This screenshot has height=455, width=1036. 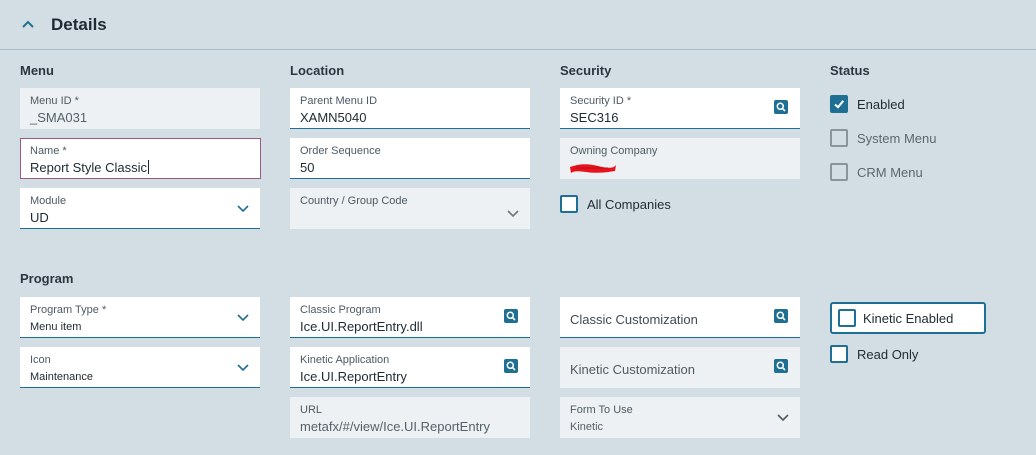 What do you see at coordinates (897, 138) in the screenshot?
I see `system-menu-label: System Menu` at bounding box center [897, 138].